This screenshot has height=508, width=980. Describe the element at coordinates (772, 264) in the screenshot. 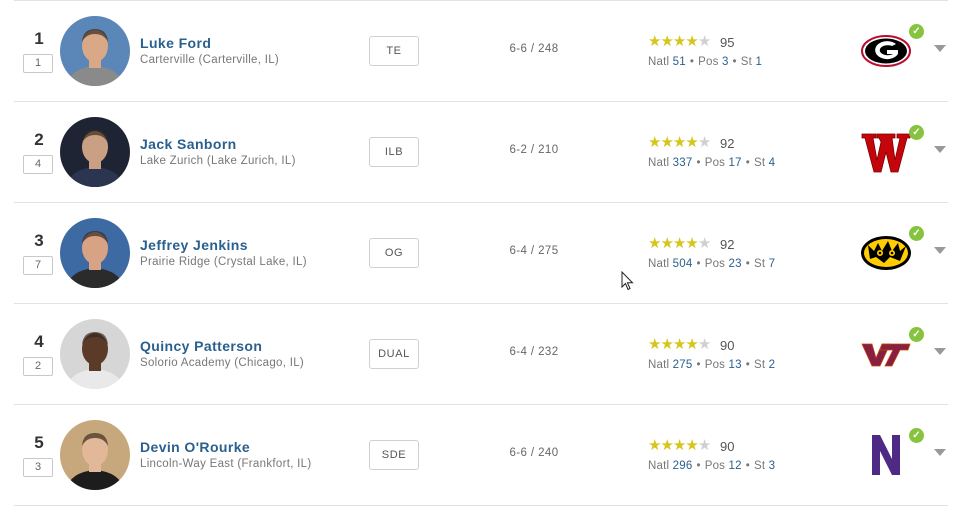

I see `st-rank-link: 7` at that location.